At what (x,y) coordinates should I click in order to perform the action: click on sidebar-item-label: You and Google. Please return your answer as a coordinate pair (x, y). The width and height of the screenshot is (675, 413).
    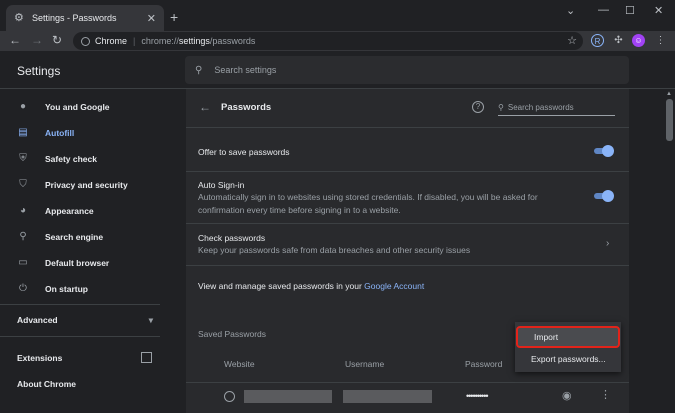
    Looking at the image, I should click on (77, 107).